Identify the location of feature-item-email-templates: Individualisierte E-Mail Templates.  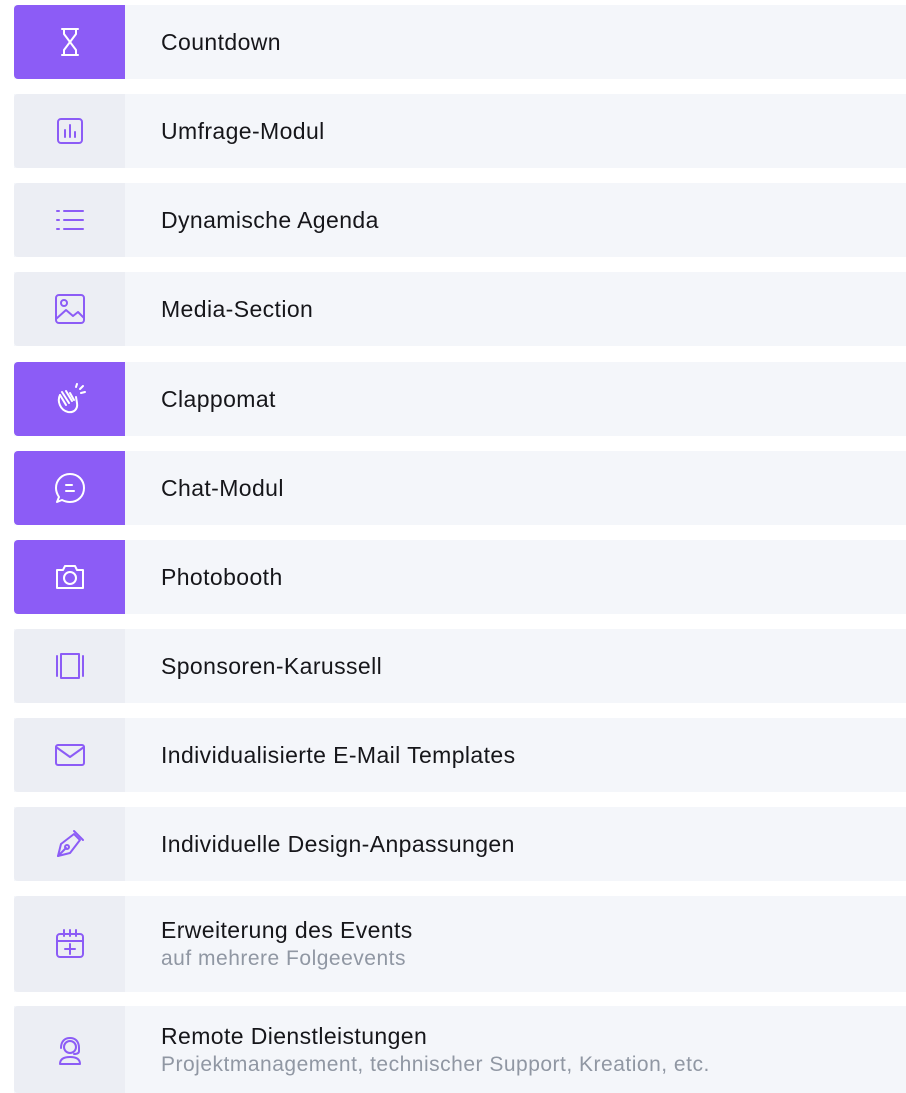
(460, 755).